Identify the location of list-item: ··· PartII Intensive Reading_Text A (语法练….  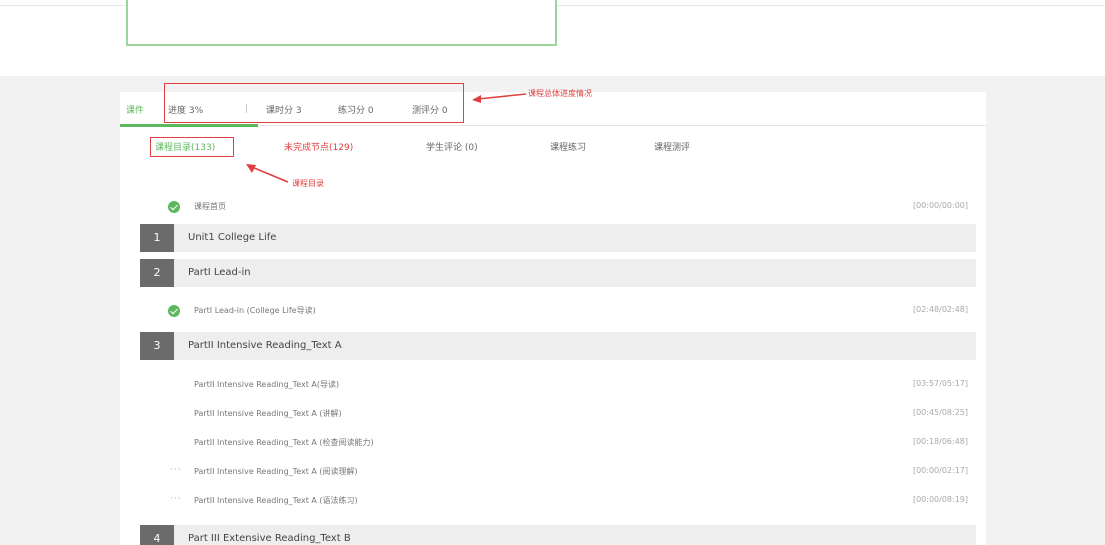
(558, 502).